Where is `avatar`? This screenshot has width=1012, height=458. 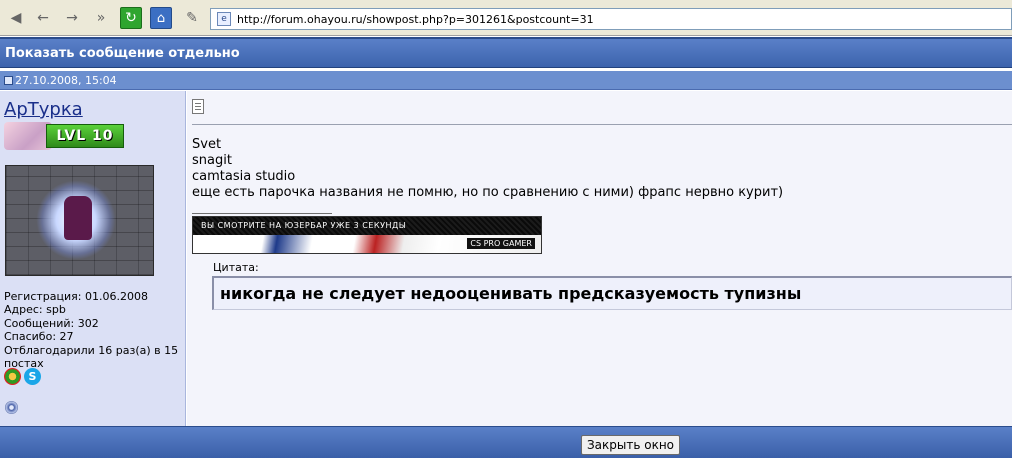
avatar is located at coordinates (79, 220).